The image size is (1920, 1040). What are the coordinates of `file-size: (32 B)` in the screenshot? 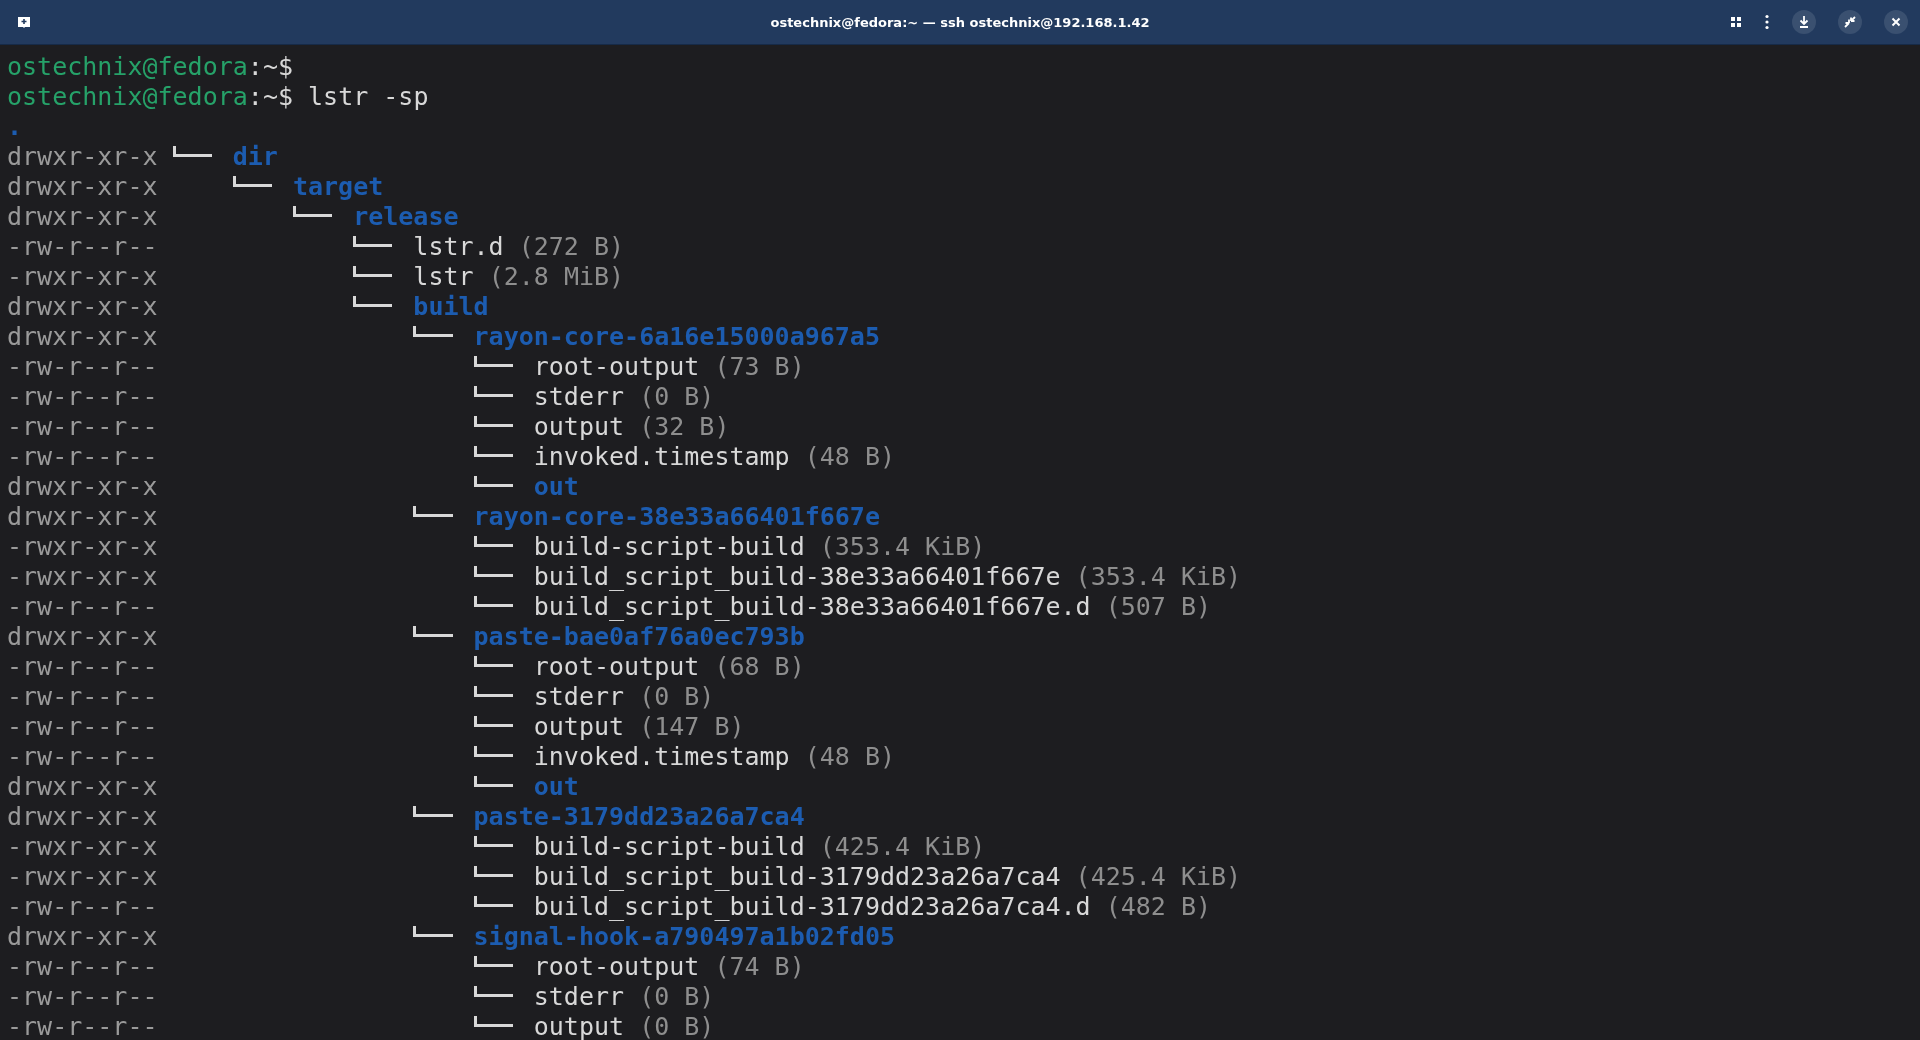 It's located at (684, 427).